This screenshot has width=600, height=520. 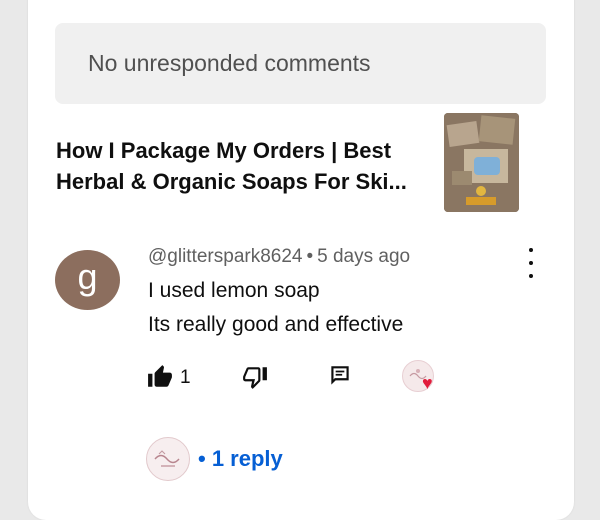 I want to click on reply-button, so click(x=340, y=378).